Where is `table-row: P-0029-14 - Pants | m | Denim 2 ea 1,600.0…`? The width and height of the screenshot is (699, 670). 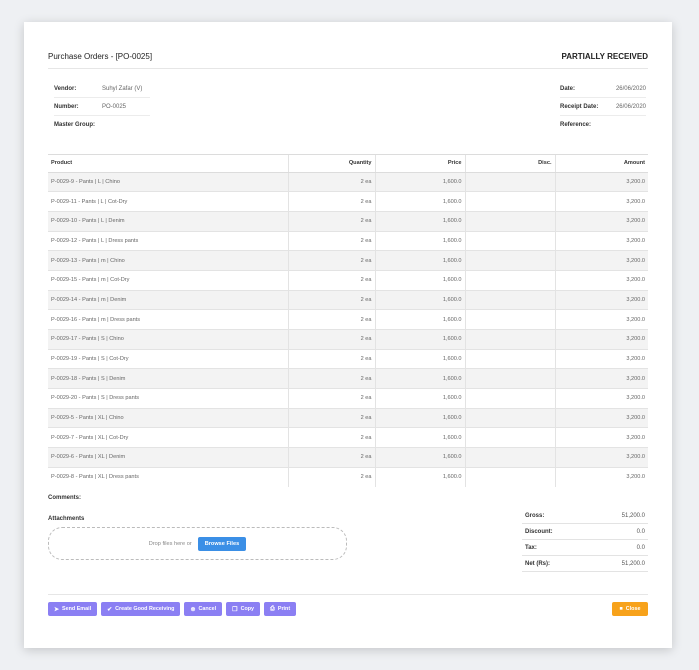
table-row: P-0029-14 - Pants | m | Denim 2 ea 1,600.0… is located at coordinates (348, 300).